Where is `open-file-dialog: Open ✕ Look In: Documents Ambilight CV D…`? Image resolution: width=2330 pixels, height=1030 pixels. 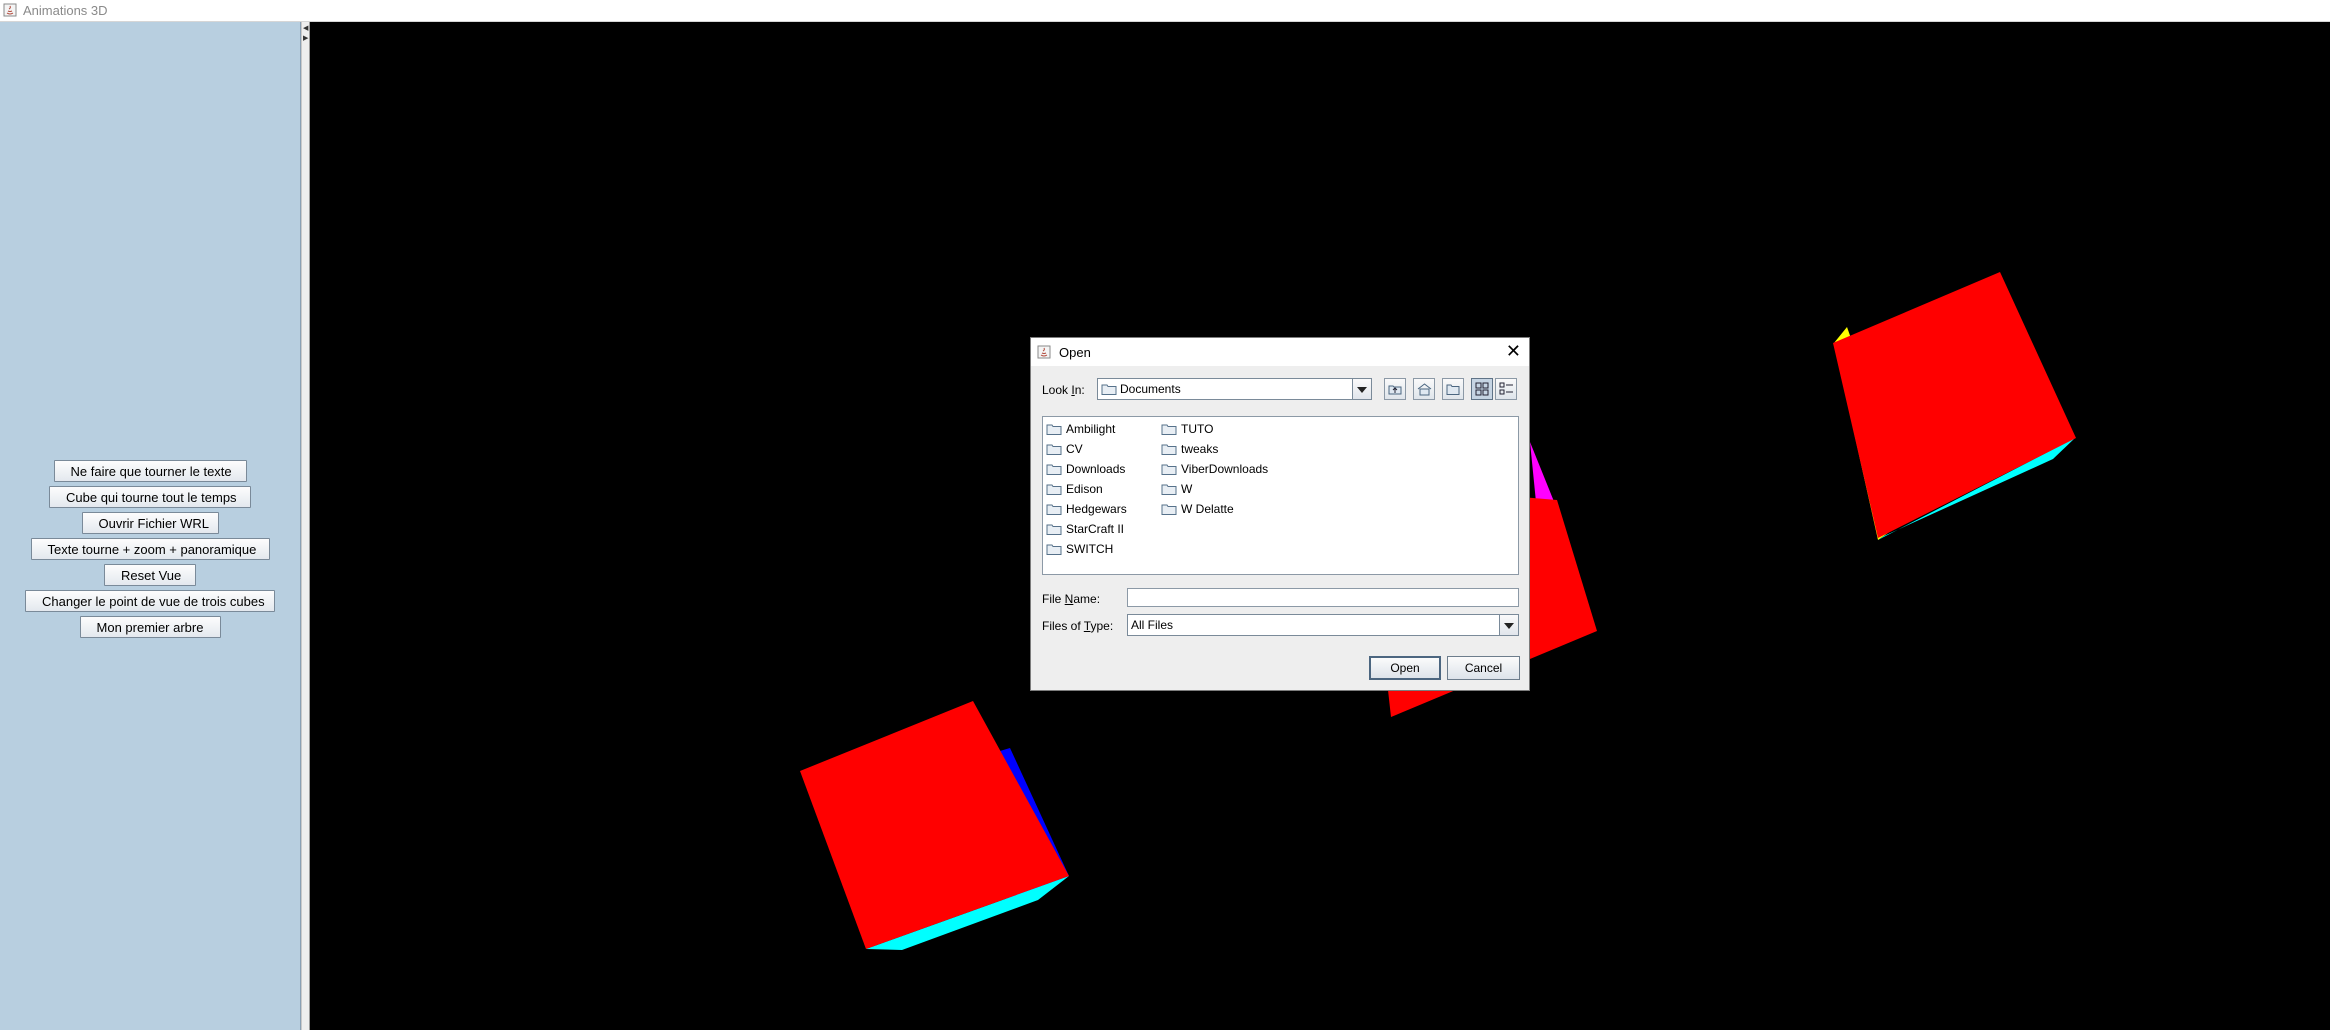
open-file-dialog: Open ✕ Look In: Documents Ambilight CV D… is located at coordinates (1280, 514).